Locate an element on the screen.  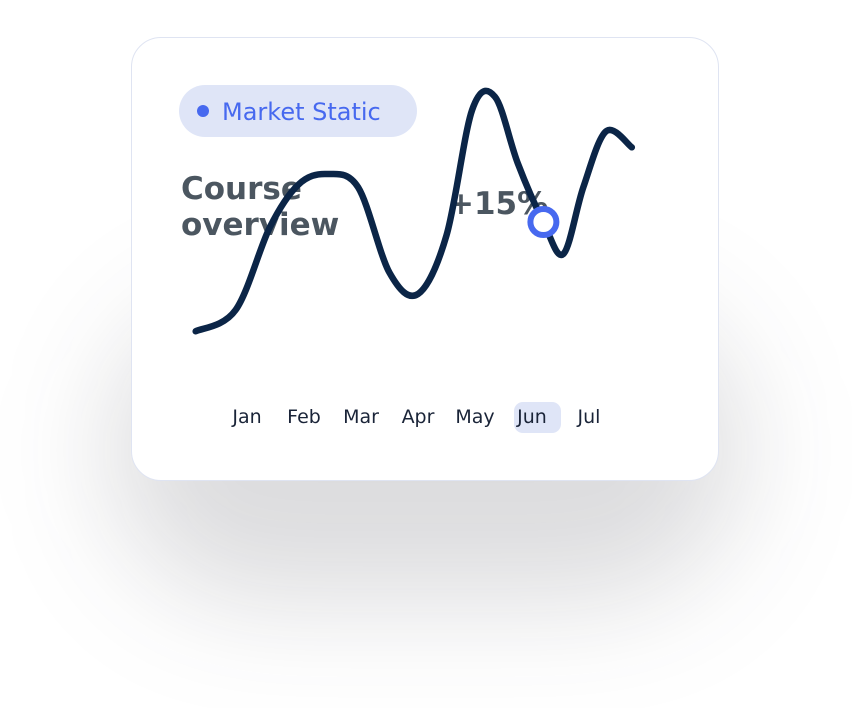
month-label-jun: Jun is located at coordinates (532, 417).